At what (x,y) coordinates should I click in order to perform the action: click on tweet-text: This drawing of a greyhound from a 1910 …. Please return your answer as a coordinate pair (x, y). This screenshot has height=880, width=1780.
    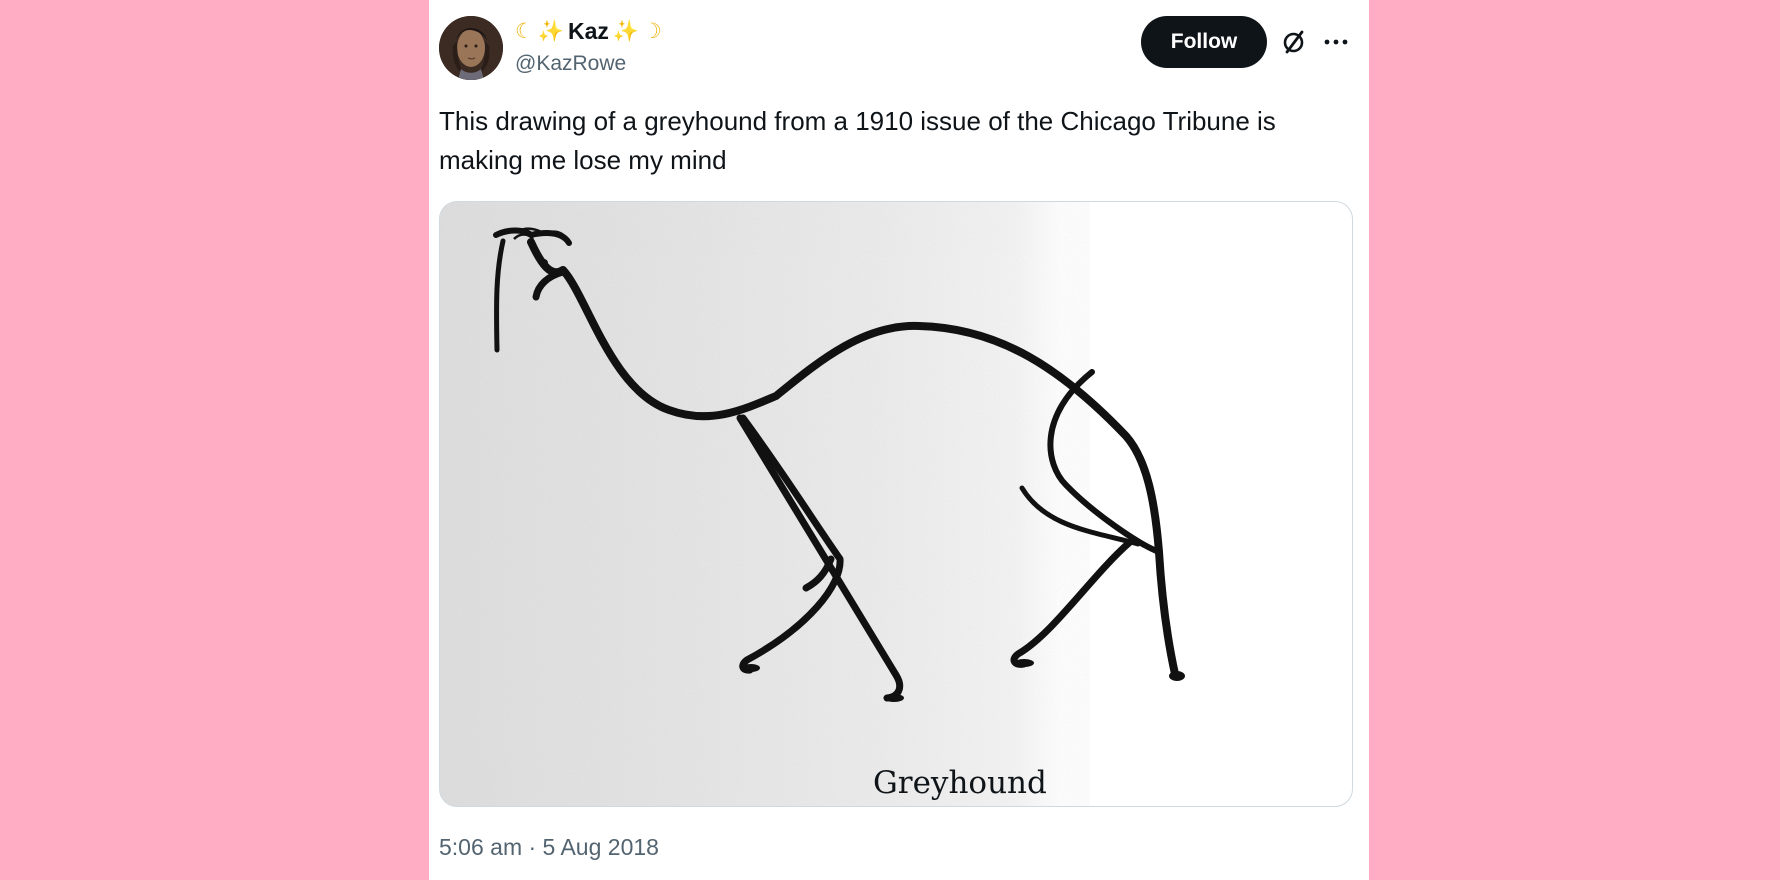
    Looking at the image, I should click on (857, 140).